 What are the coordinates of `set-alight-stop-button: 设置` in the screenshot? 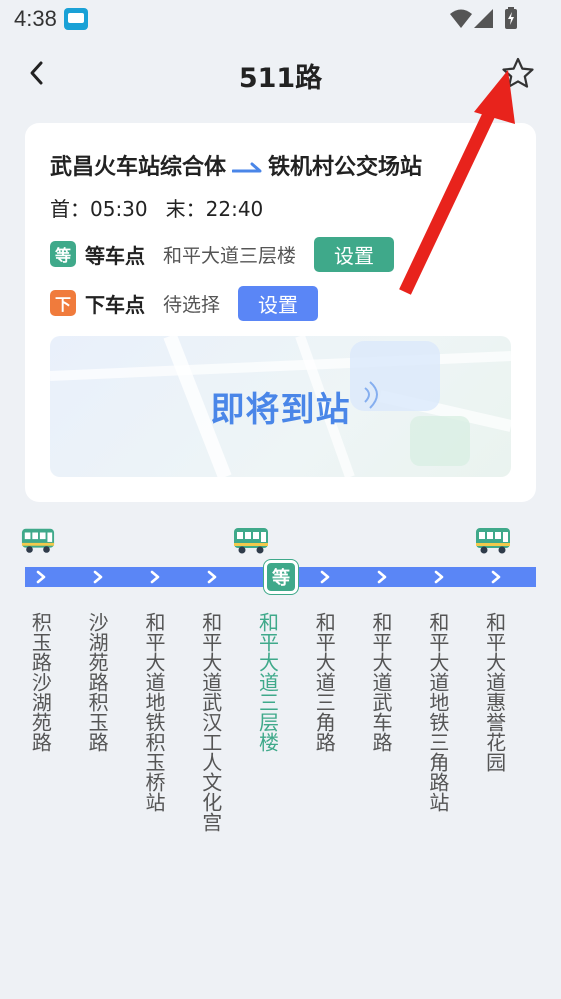 It's located at (278, 303).